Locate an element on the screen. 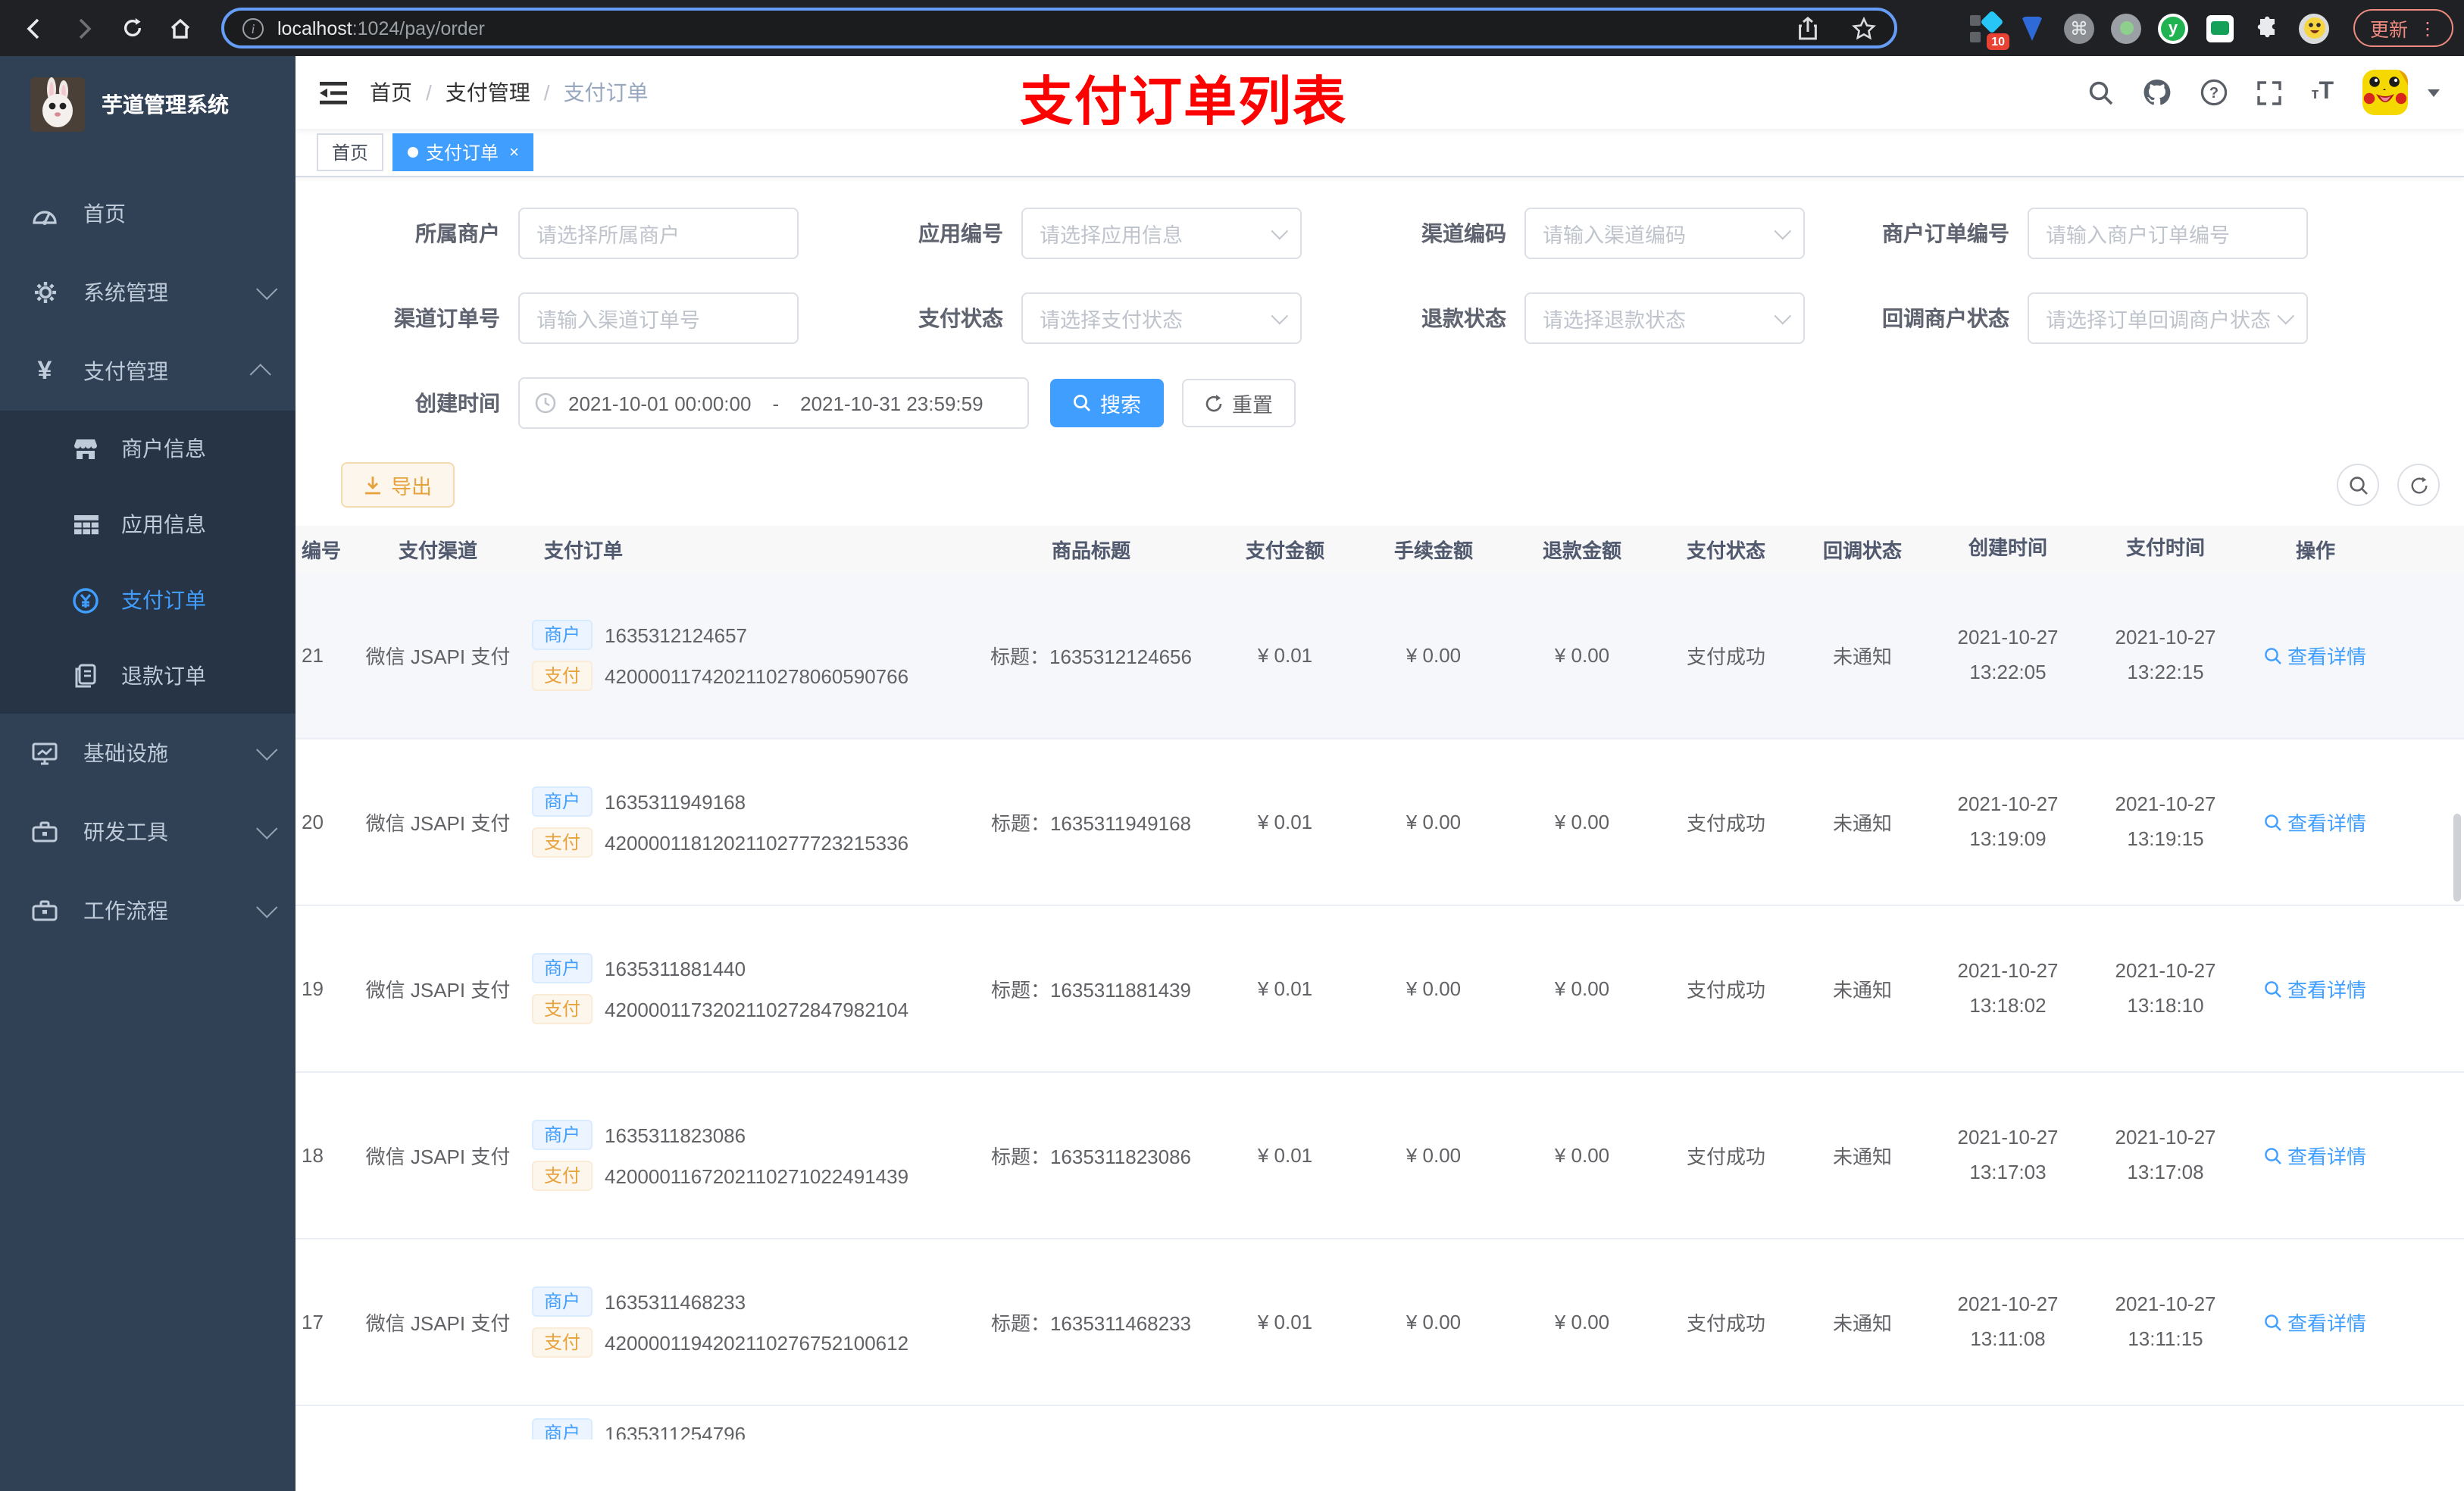 This screenshot has height=1491, width=2464. reset-label: 重置 is located at coordinates (1252, 405).